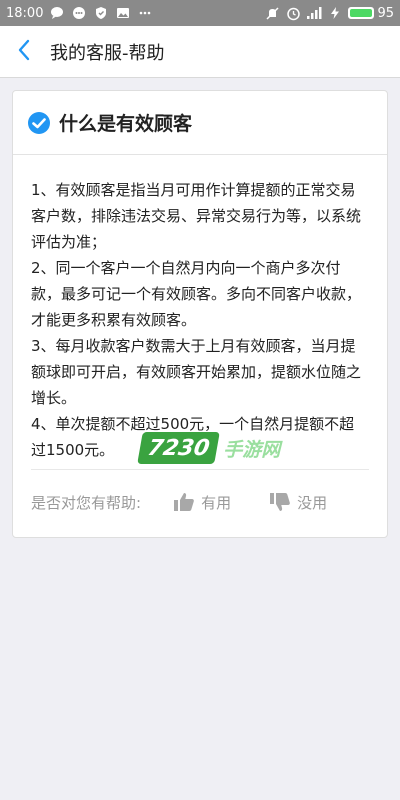  Describe the element at coordinates (200, 13) in the screenshot. I see `status-bar: 18:00 95` at that location.